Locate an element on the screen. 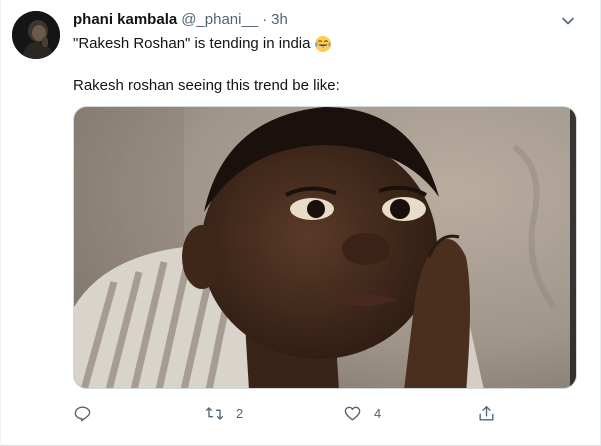  retweet-button: 2 is located at coordinates (224, 413).